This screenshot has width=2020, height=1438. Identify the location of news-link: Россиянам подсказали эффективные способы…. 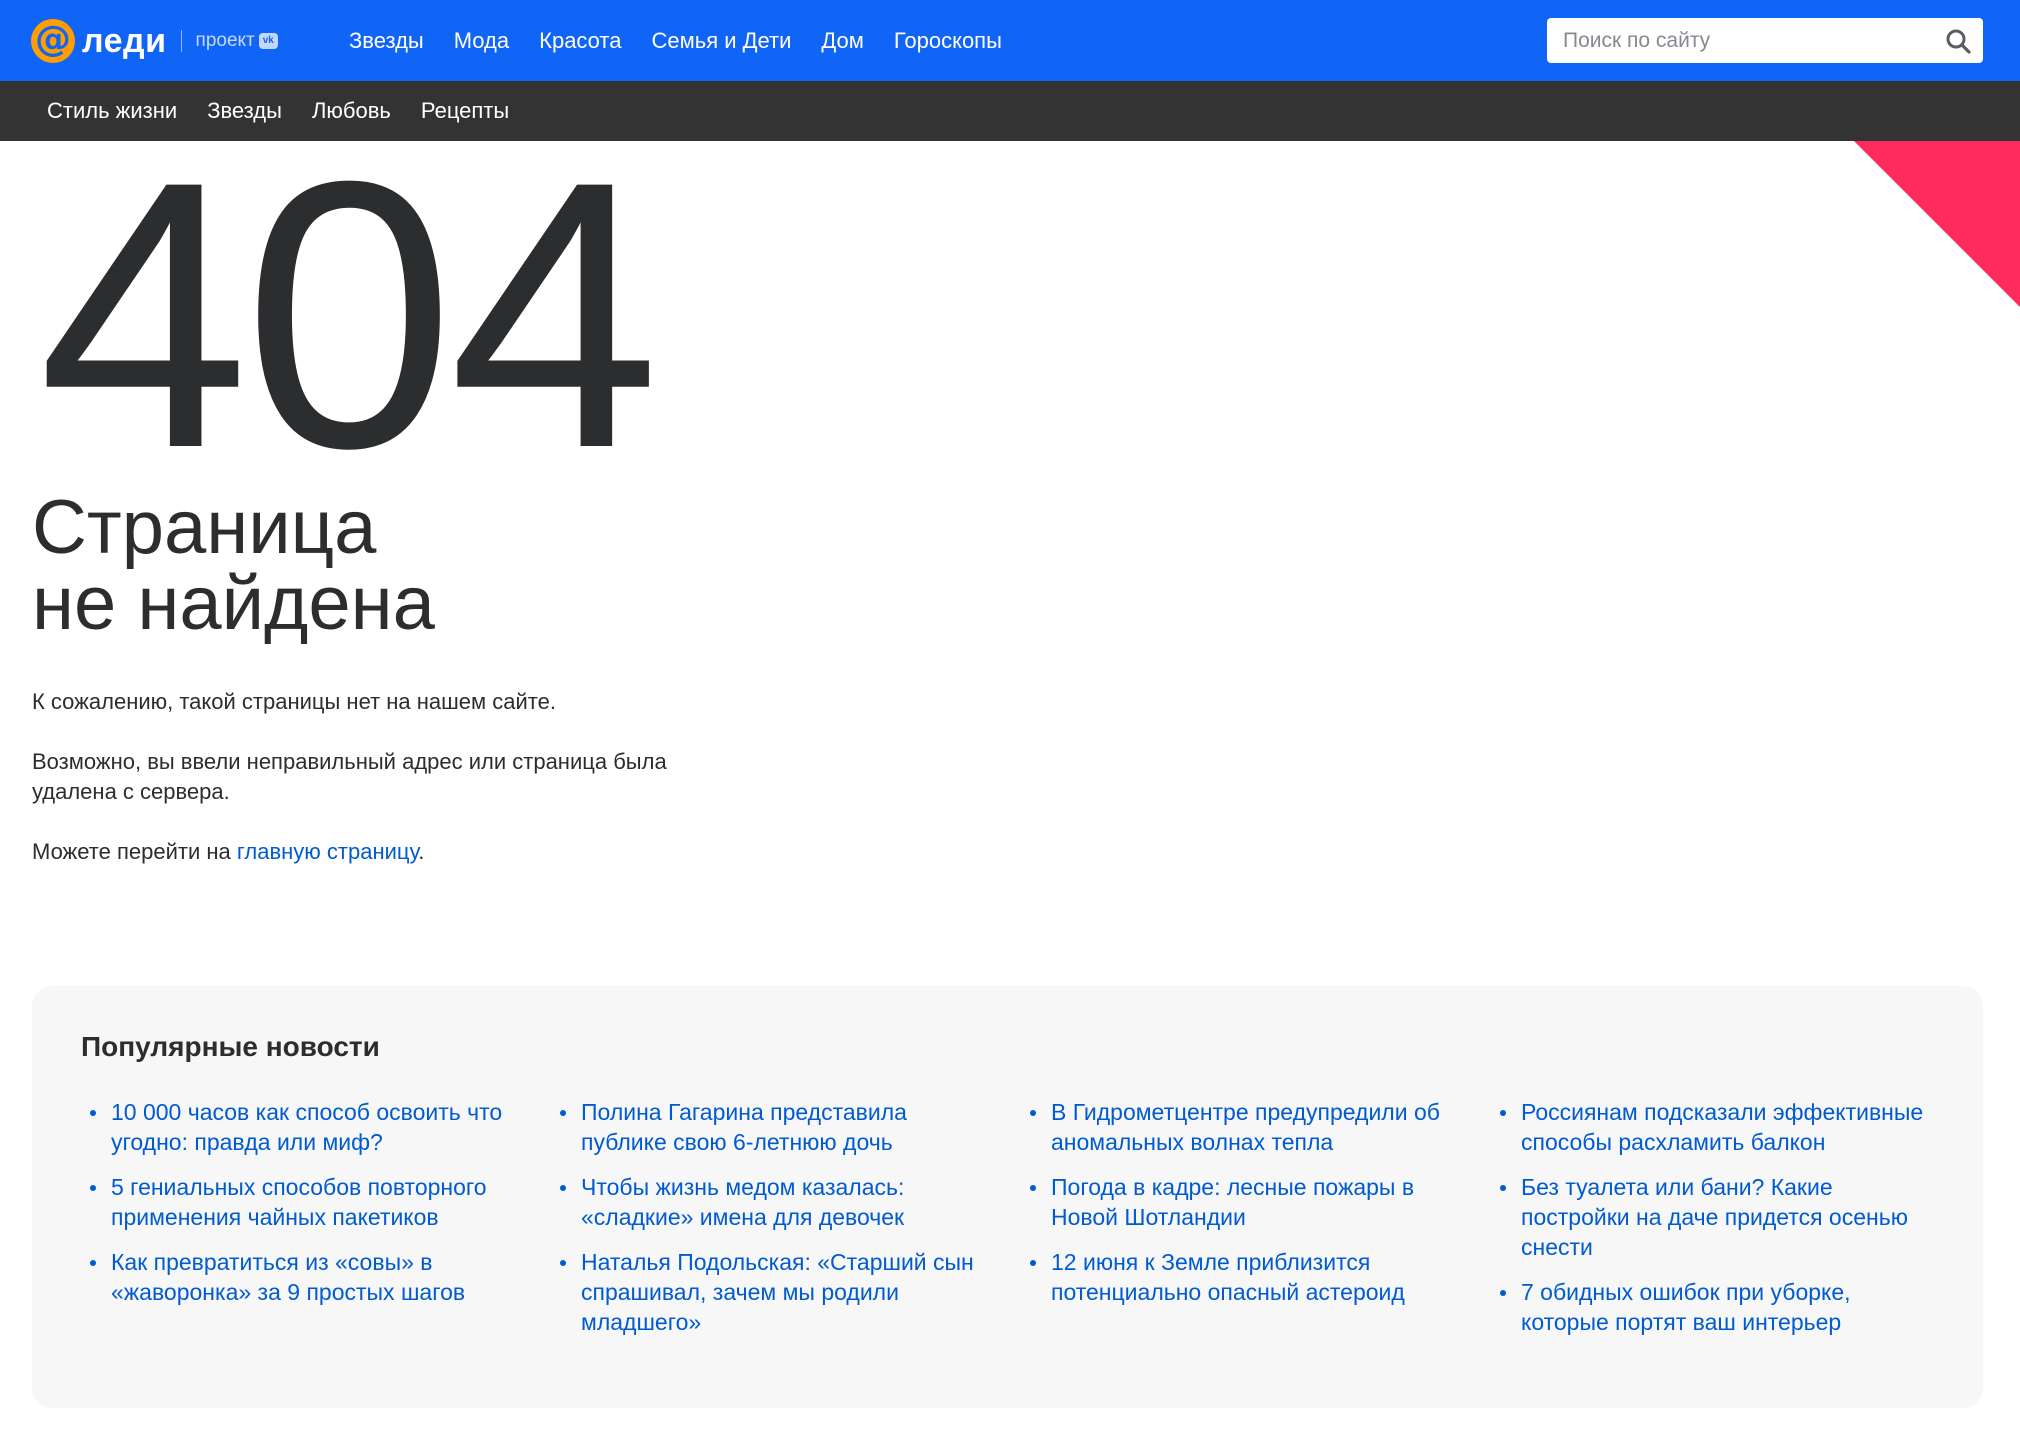
(1722, 1127).